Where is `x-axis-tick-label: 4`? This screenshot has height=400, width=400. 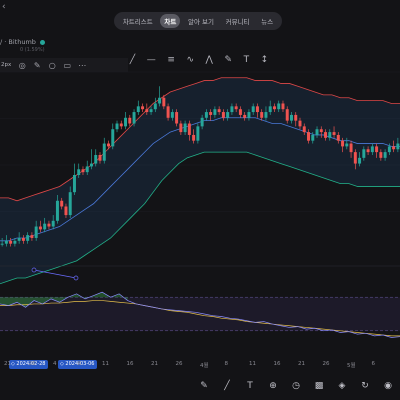 x-axis-tick-label: 4 is located at coordinates (55, 364).